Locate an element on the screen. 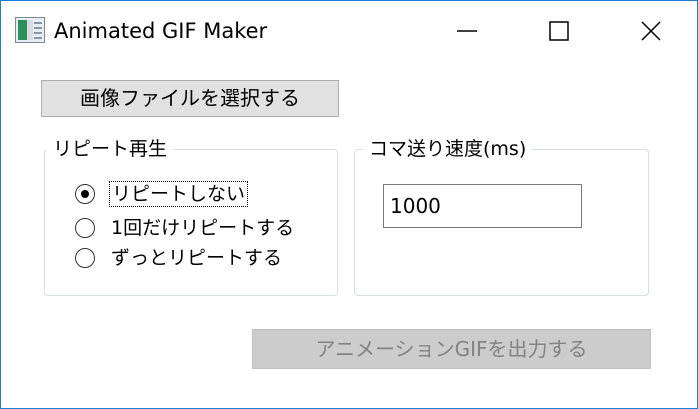 This screenshot has width=698, height=409. close-icon is located at coordinates (651, 31).